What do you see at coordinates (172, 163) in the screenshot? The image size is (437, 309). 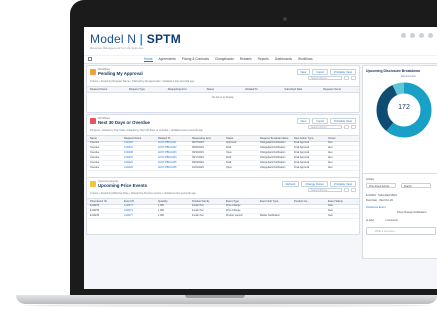 I see `cell-link: ACCT-PBM-1005` at bounding box center [172, 163].